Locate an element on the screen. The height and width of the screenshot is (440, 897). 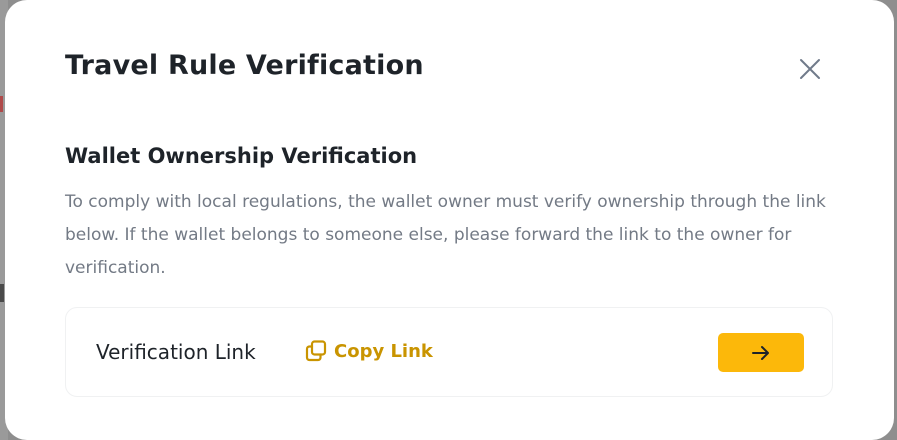
close-icon is located at coordinates (810, 69).